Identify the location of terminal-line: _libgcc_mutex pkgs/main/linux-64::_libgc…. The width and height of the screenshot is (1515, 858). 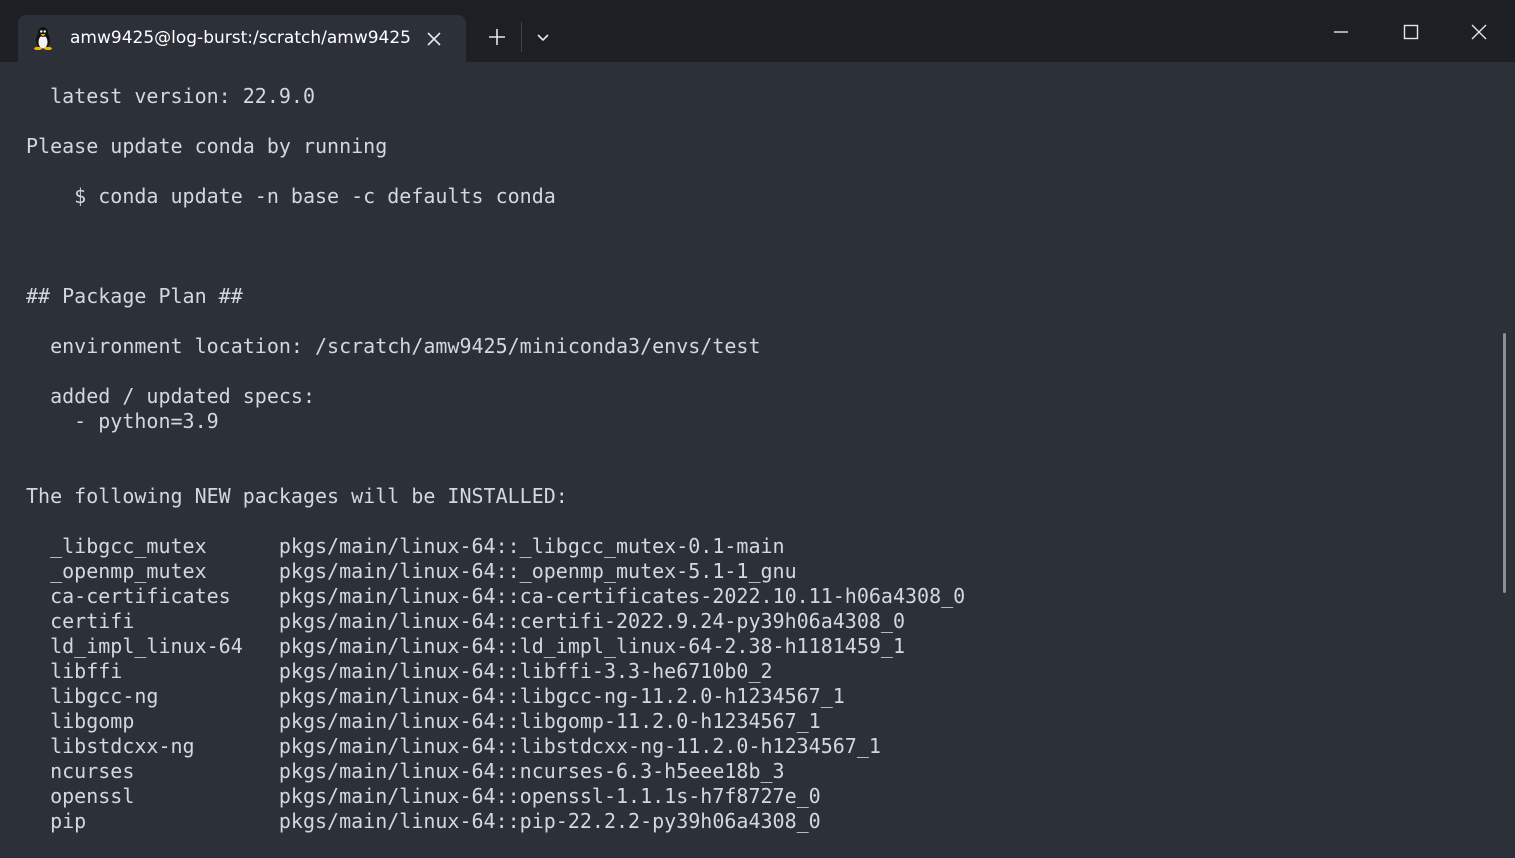
(405, 546).